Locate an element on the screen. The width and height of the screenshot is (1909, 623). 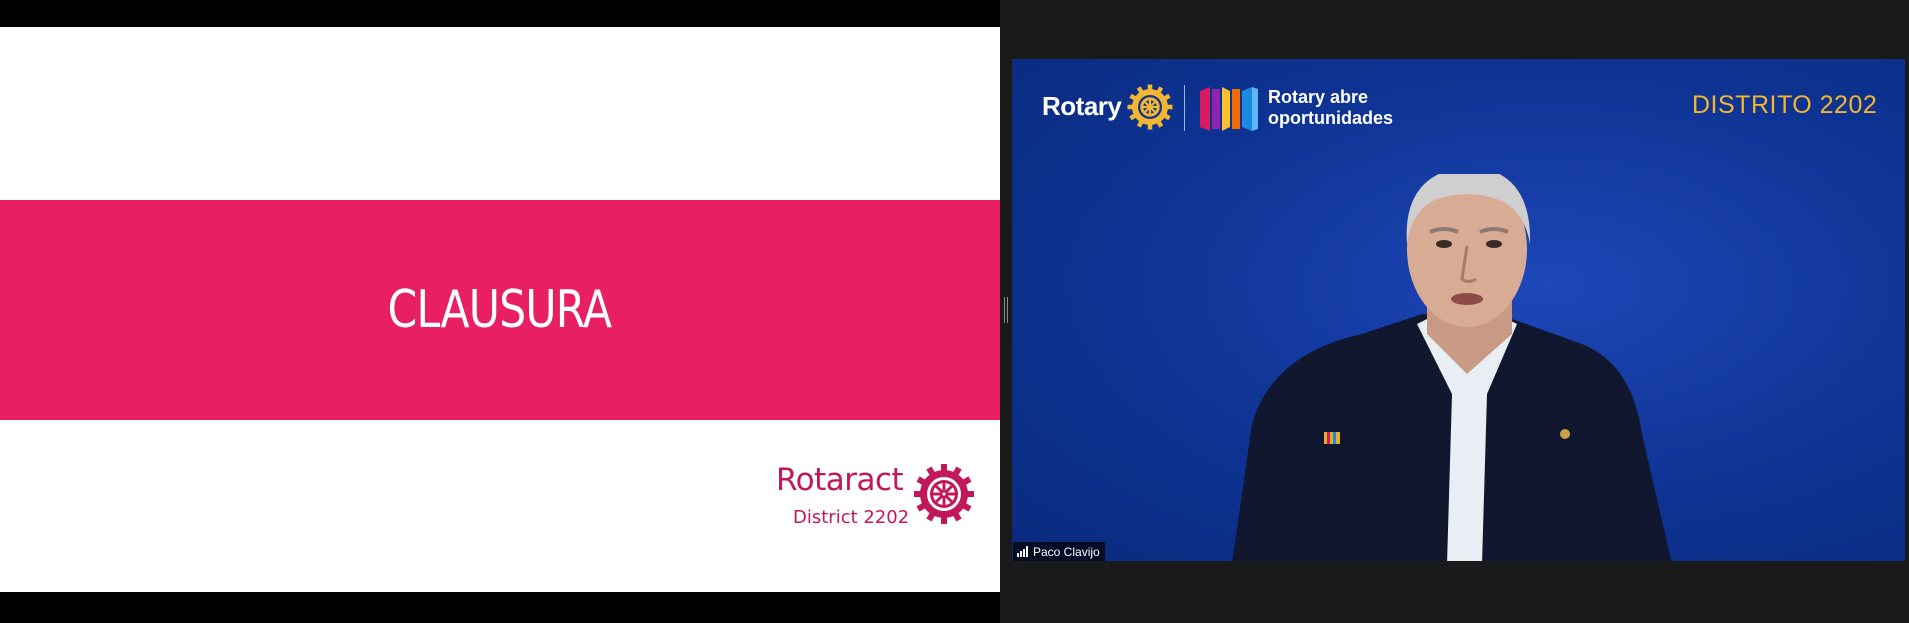
participant-name-tag: Paco Clavijo is located at coordinates (1059, 551).